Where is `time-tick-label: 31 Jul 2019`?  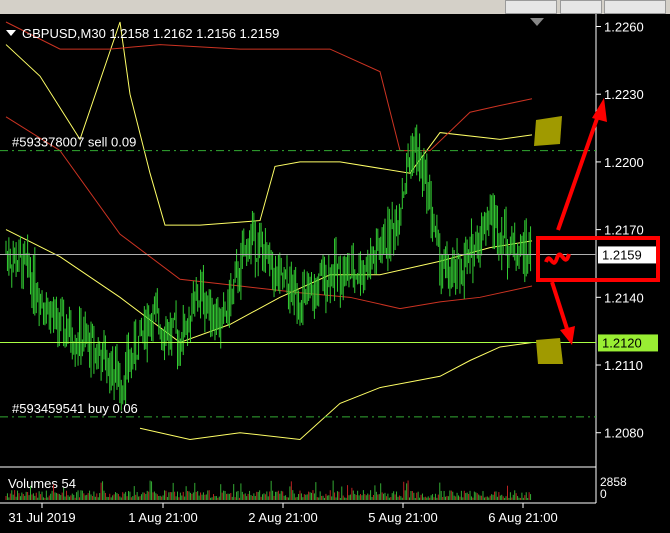
time-tick-label: 31 Jul 2019 is located at coordinates (41, 517).